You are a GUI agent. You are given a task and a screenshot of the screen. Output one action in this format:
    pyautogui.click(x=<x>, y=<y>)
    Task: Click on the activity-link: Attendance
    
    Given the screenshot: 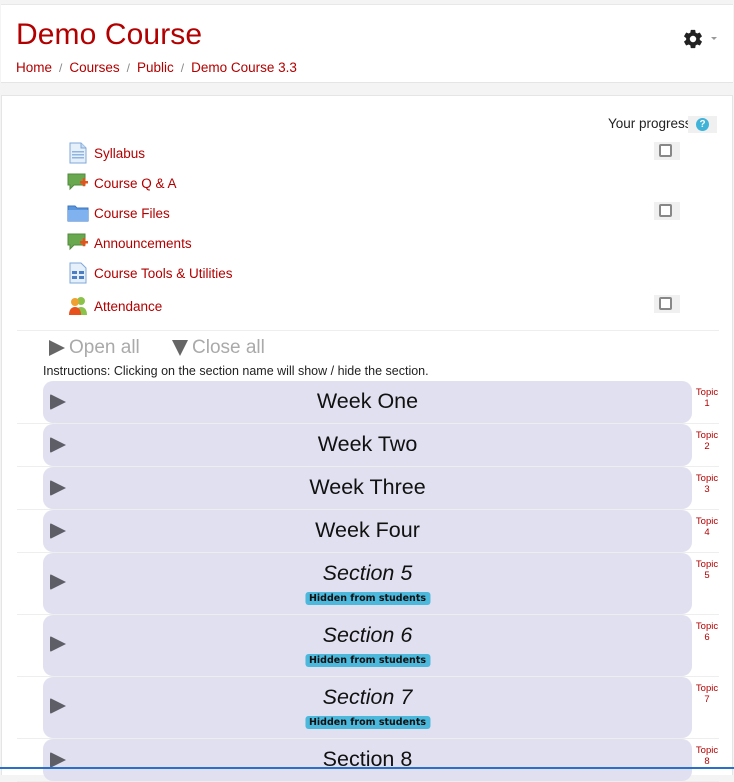 What is the action you would take?
    pyautogui.click(x=128, y=306)
    